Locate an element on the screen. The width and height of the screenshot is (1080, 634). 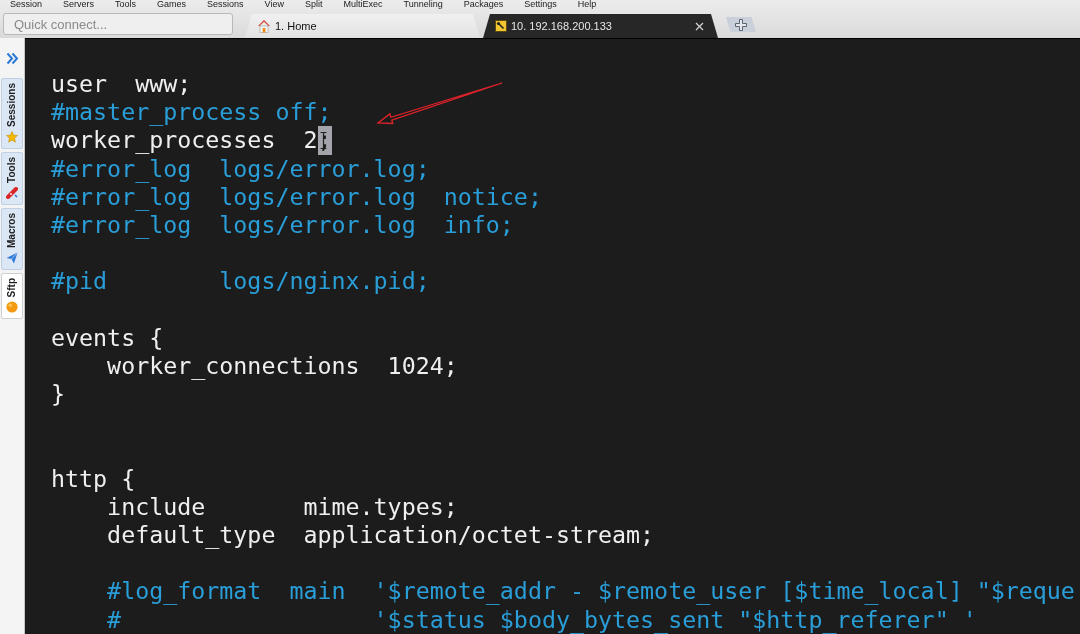
sidebar-tab: Sessions is located at coordinates (12, 113).